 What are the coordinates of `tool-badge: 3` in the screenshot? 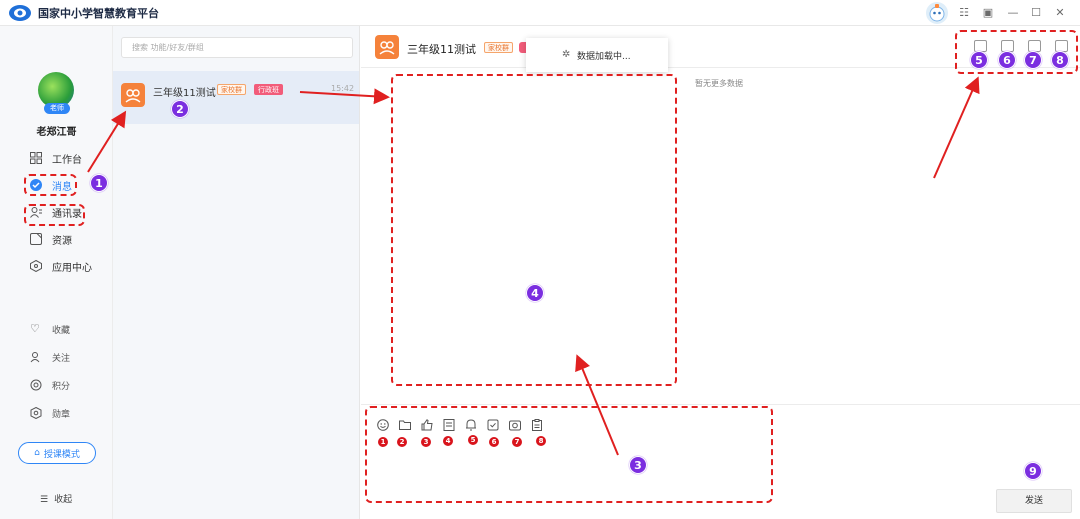 It's located at (426, 442).